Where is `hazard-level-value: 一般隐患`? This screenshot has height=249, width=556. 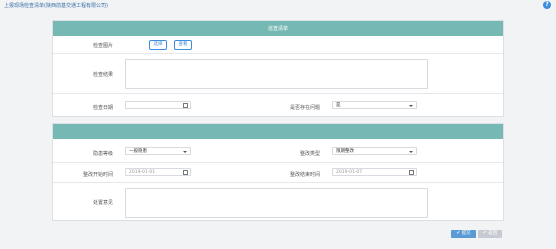 hazard-level-value: 一般隐患 is located at coordinates (138, 151).